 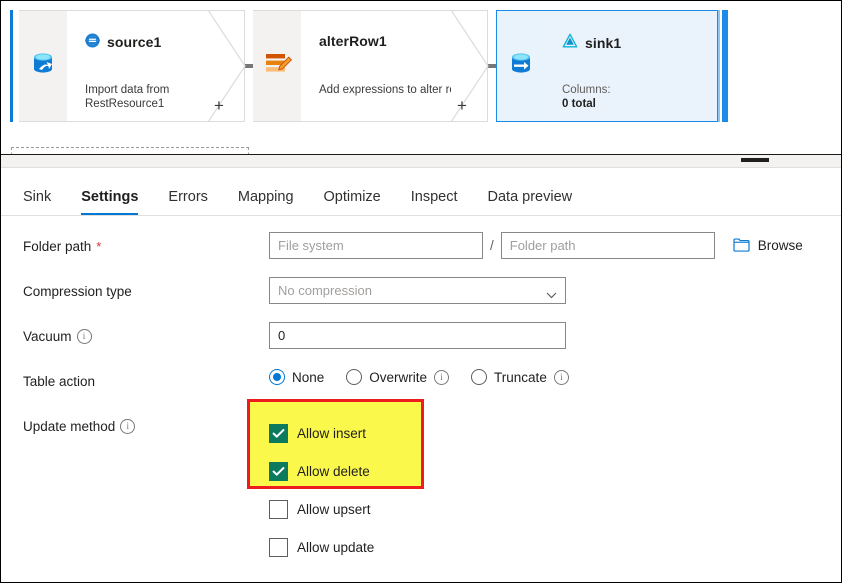 I want to click on vacuum-controls, so click(x=544, y=335).